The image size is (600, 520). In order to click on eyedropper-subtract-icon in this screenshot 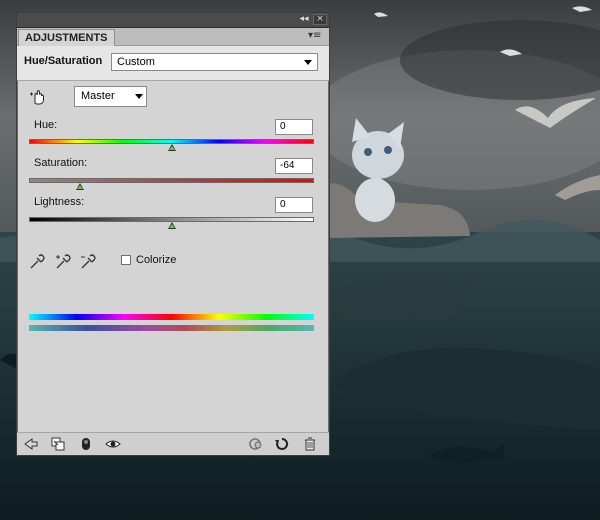, I will do `click(88, 262)`.